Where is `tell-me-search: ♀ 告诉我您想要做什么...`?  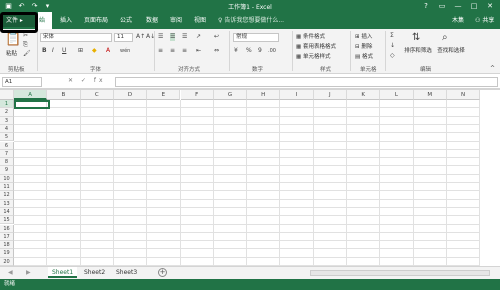
tell-me-search: ♀ 告诉我您想要做什么... is located at coordinates (251, 20).